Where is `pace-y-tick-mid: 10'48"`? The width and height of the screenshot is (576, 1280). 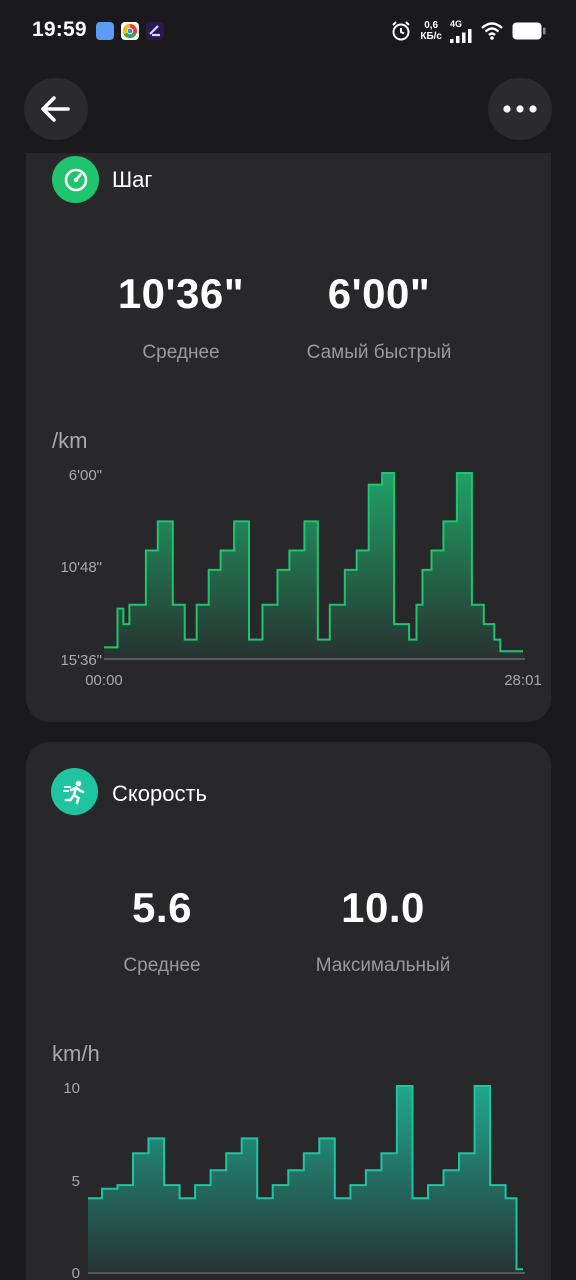
pace-y-tick-mid: 10'48" is located at coordinates (81, 567).